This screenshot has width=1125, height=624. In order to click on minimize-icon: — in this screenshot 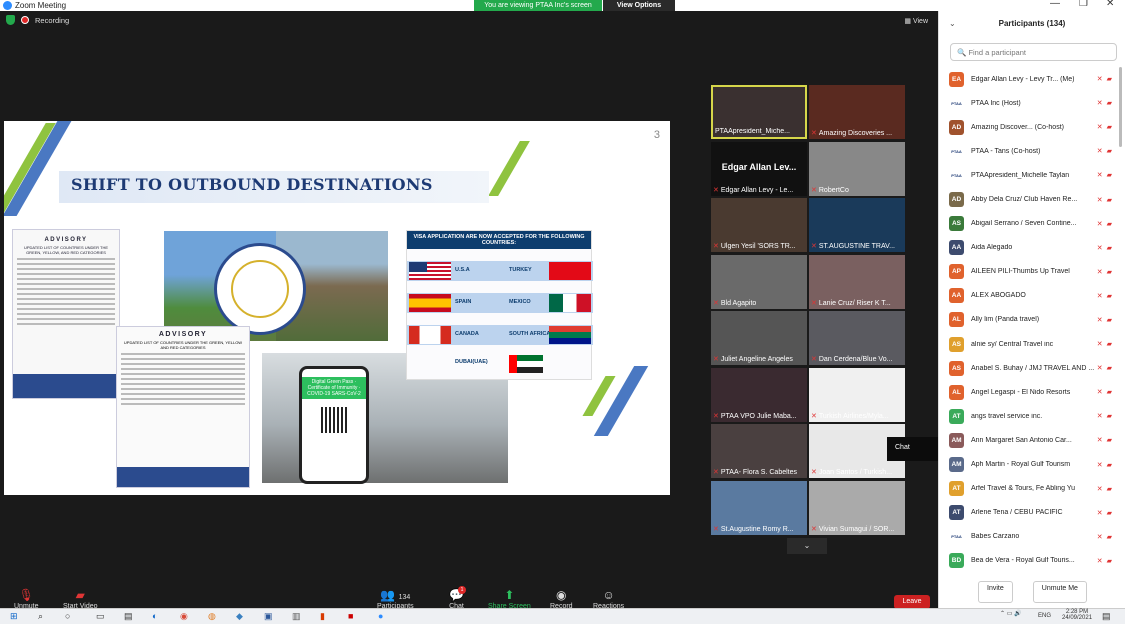, I will do `click(1055, 4)`.